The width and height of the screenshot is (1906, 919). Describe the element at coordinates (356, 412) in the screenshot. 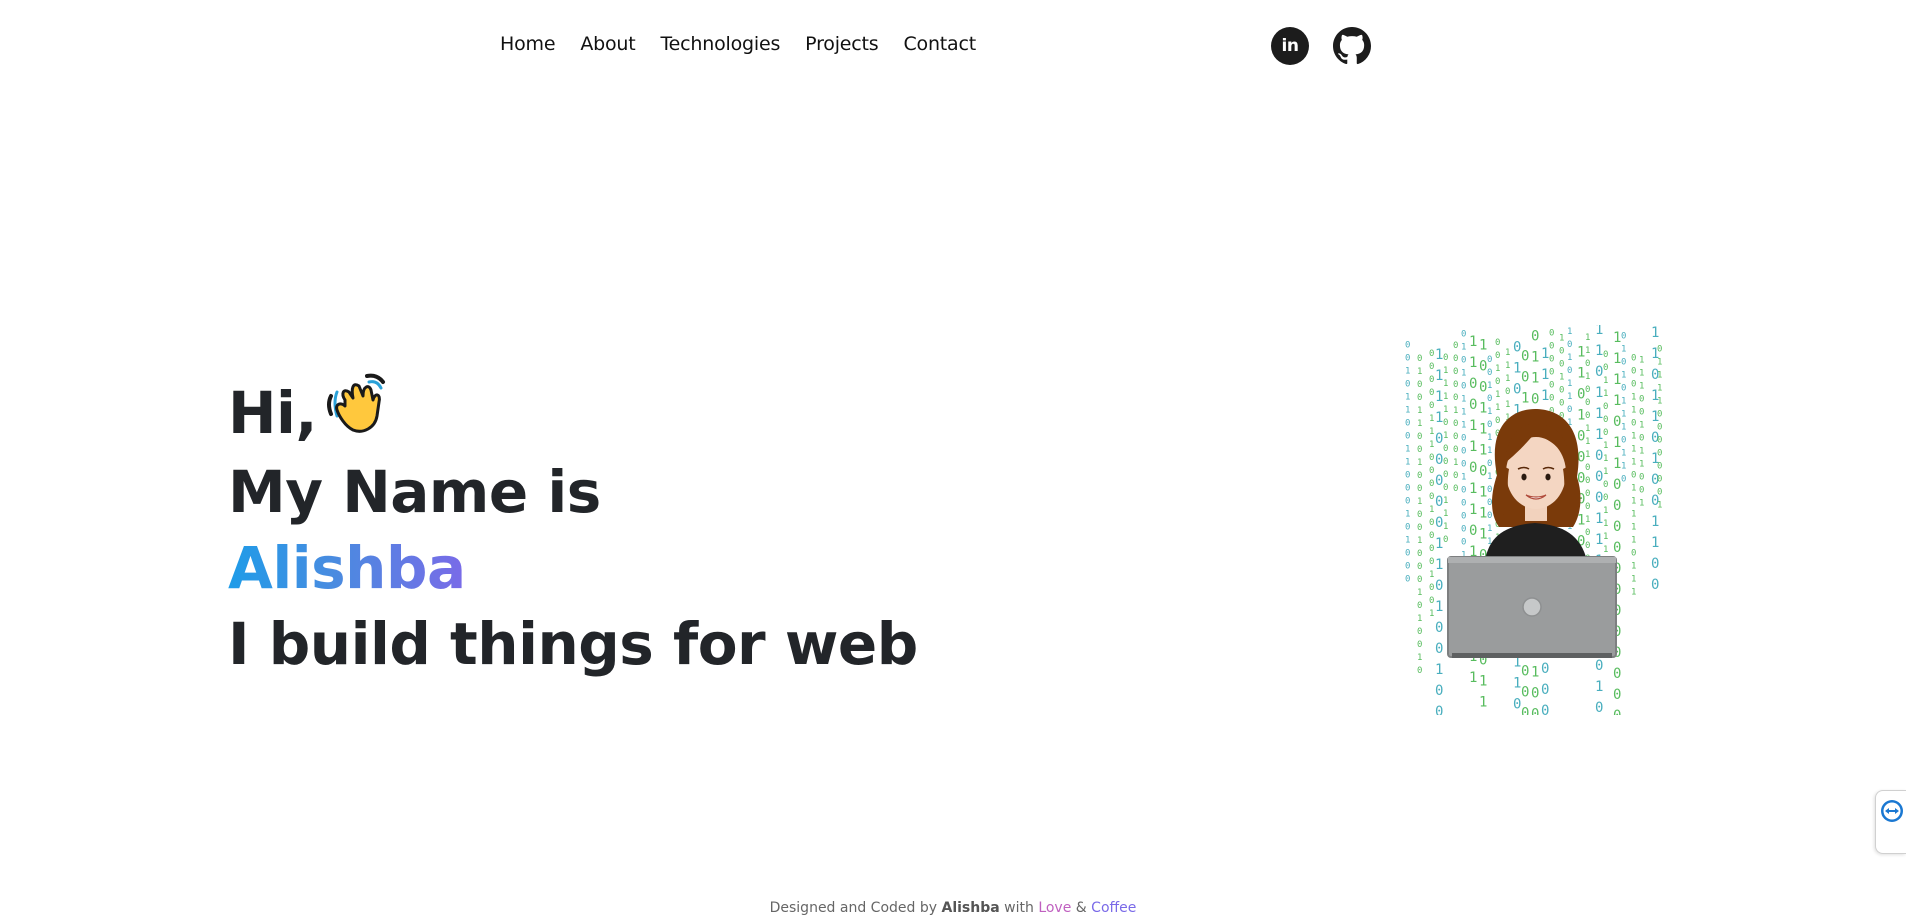

I see `waving-hand-icon` at that location.